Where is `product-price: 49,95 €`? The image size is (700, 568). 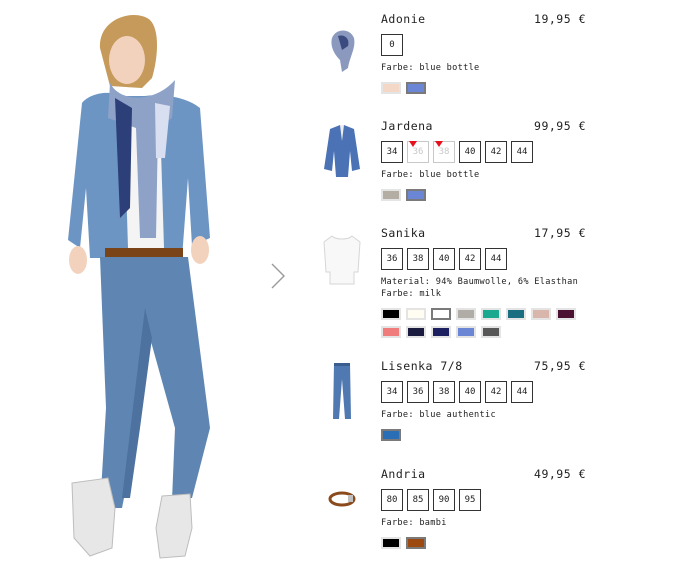
product-price: 49,95 € is located at coordinates (560, 474).